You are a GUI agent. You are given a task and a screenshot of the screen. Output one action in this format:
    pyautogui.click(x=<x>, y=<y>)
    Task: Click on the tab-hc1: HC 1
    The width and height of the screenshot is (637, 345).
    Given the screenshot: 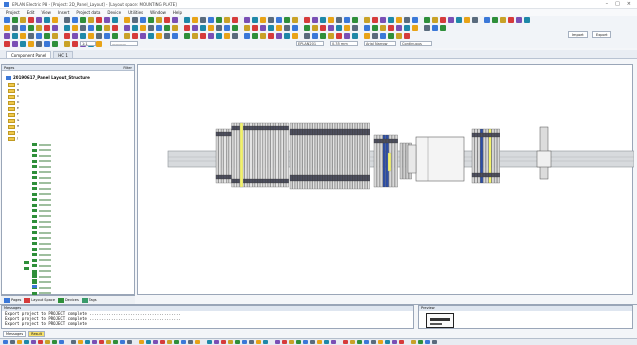 What is the action you would take?
    pyautogui.click(x=63, y=54)
    